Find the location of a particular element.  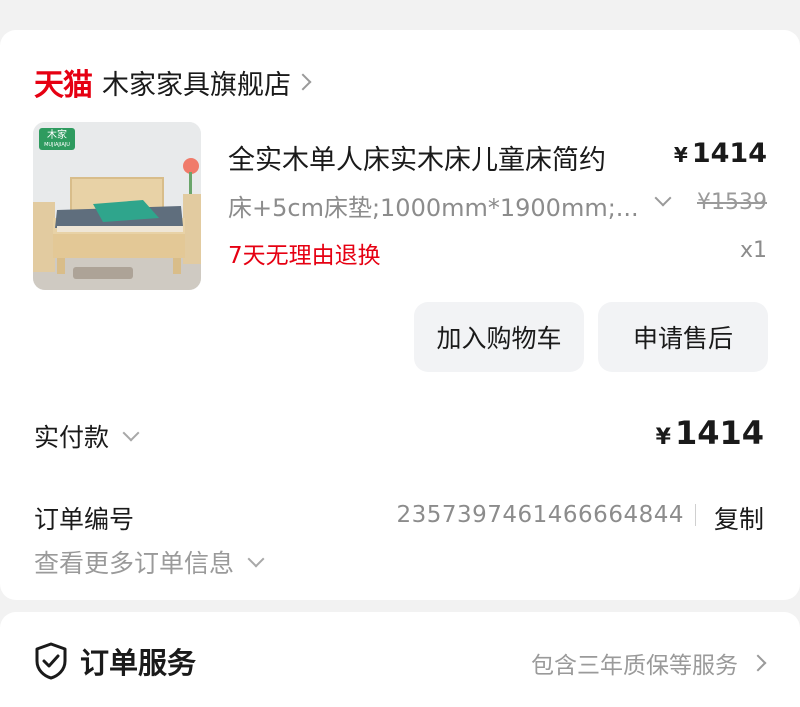

service-description: 包含三年质保等服务 is located at coordinates (634, 666).